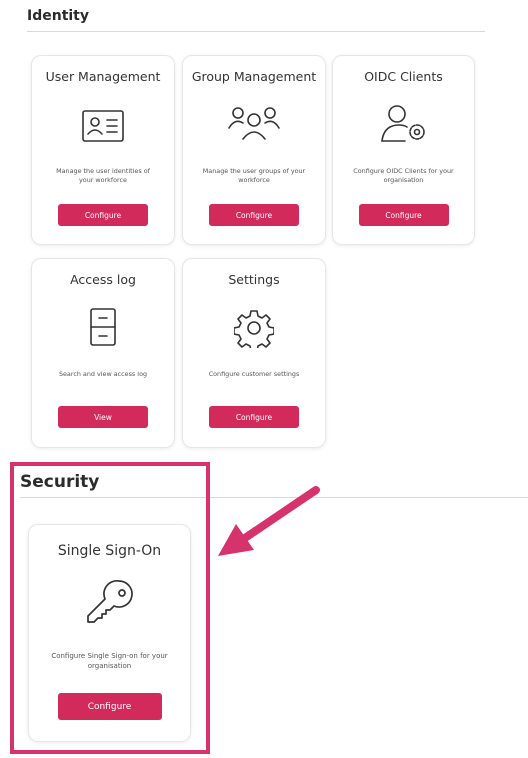 This screenshot has height=758, width=528. Describe the element at coordinates (402, 123) in the screenshot. I see `user-settings-icon` at that location.